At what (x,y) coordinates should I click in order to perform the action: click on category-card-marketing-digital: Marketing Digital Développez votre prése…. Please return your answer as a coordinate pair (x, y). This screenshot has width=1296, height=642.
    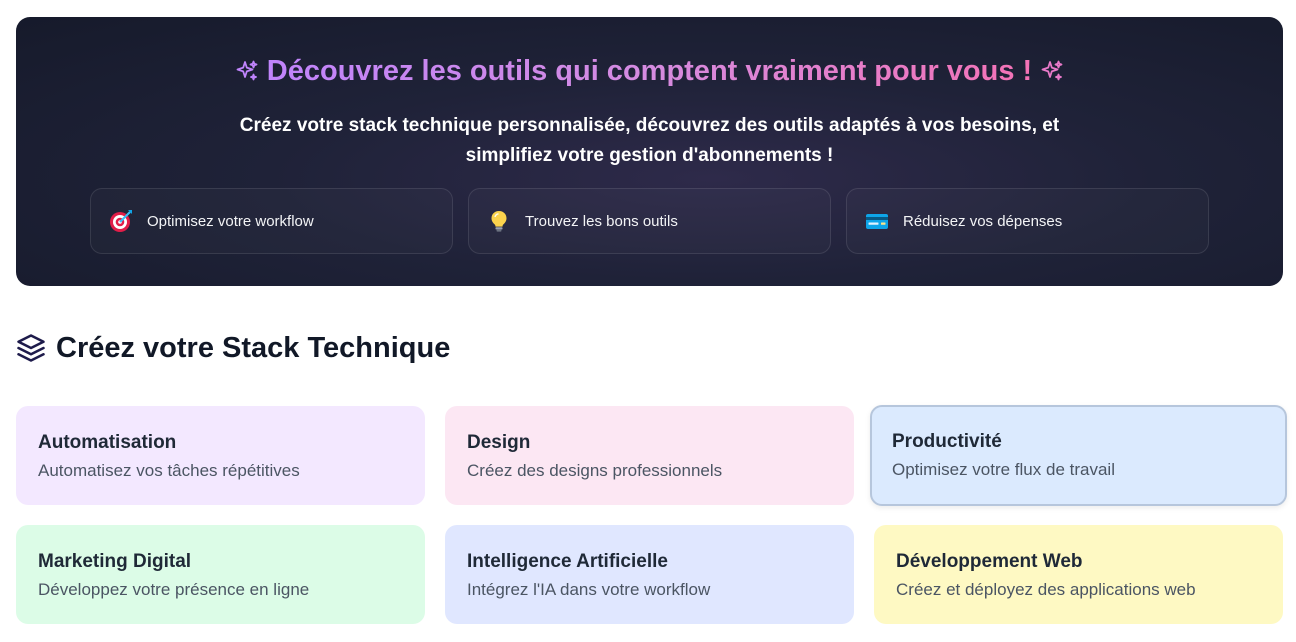
    Looking at the image, I should click on (220, 574).